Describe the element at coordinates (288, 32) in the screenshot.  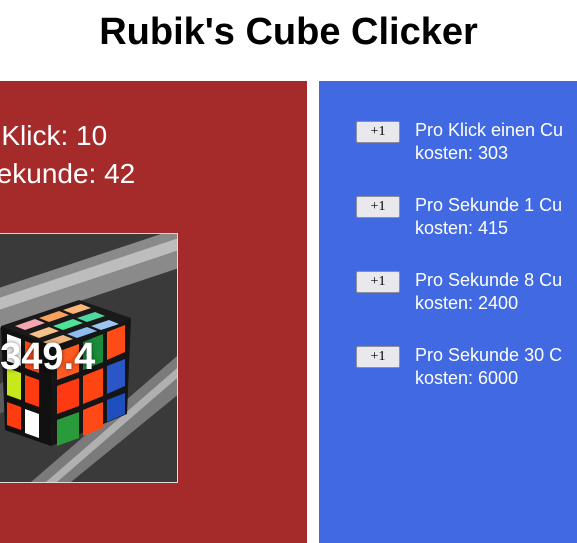
I see `page-title: Rubik's Cube Clicker` at that location.